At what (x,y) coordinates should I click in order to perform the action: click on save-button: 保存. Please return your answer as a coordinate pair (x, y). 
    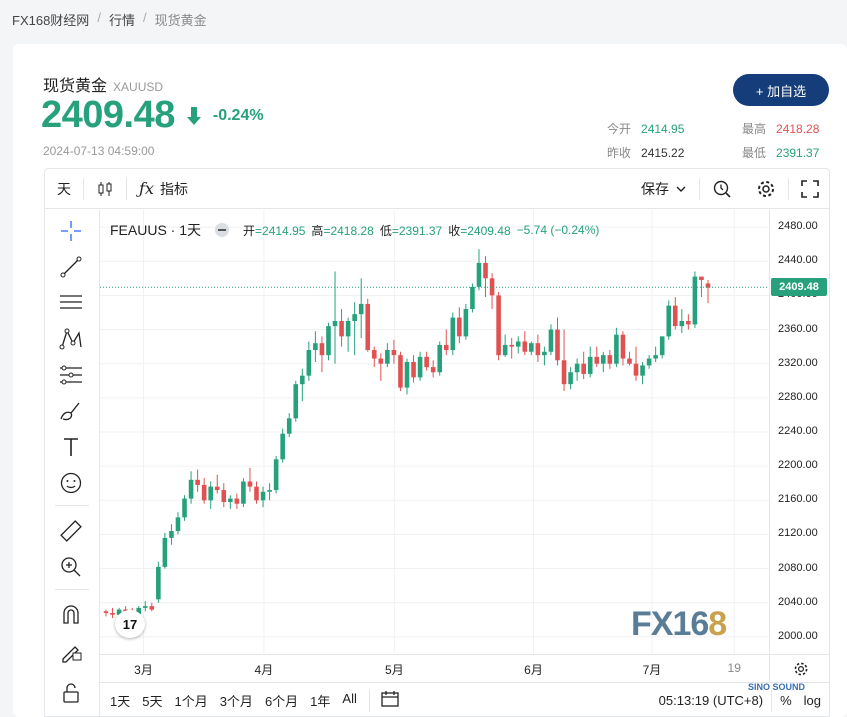
    Looking at the image, I should click on (664, 189).